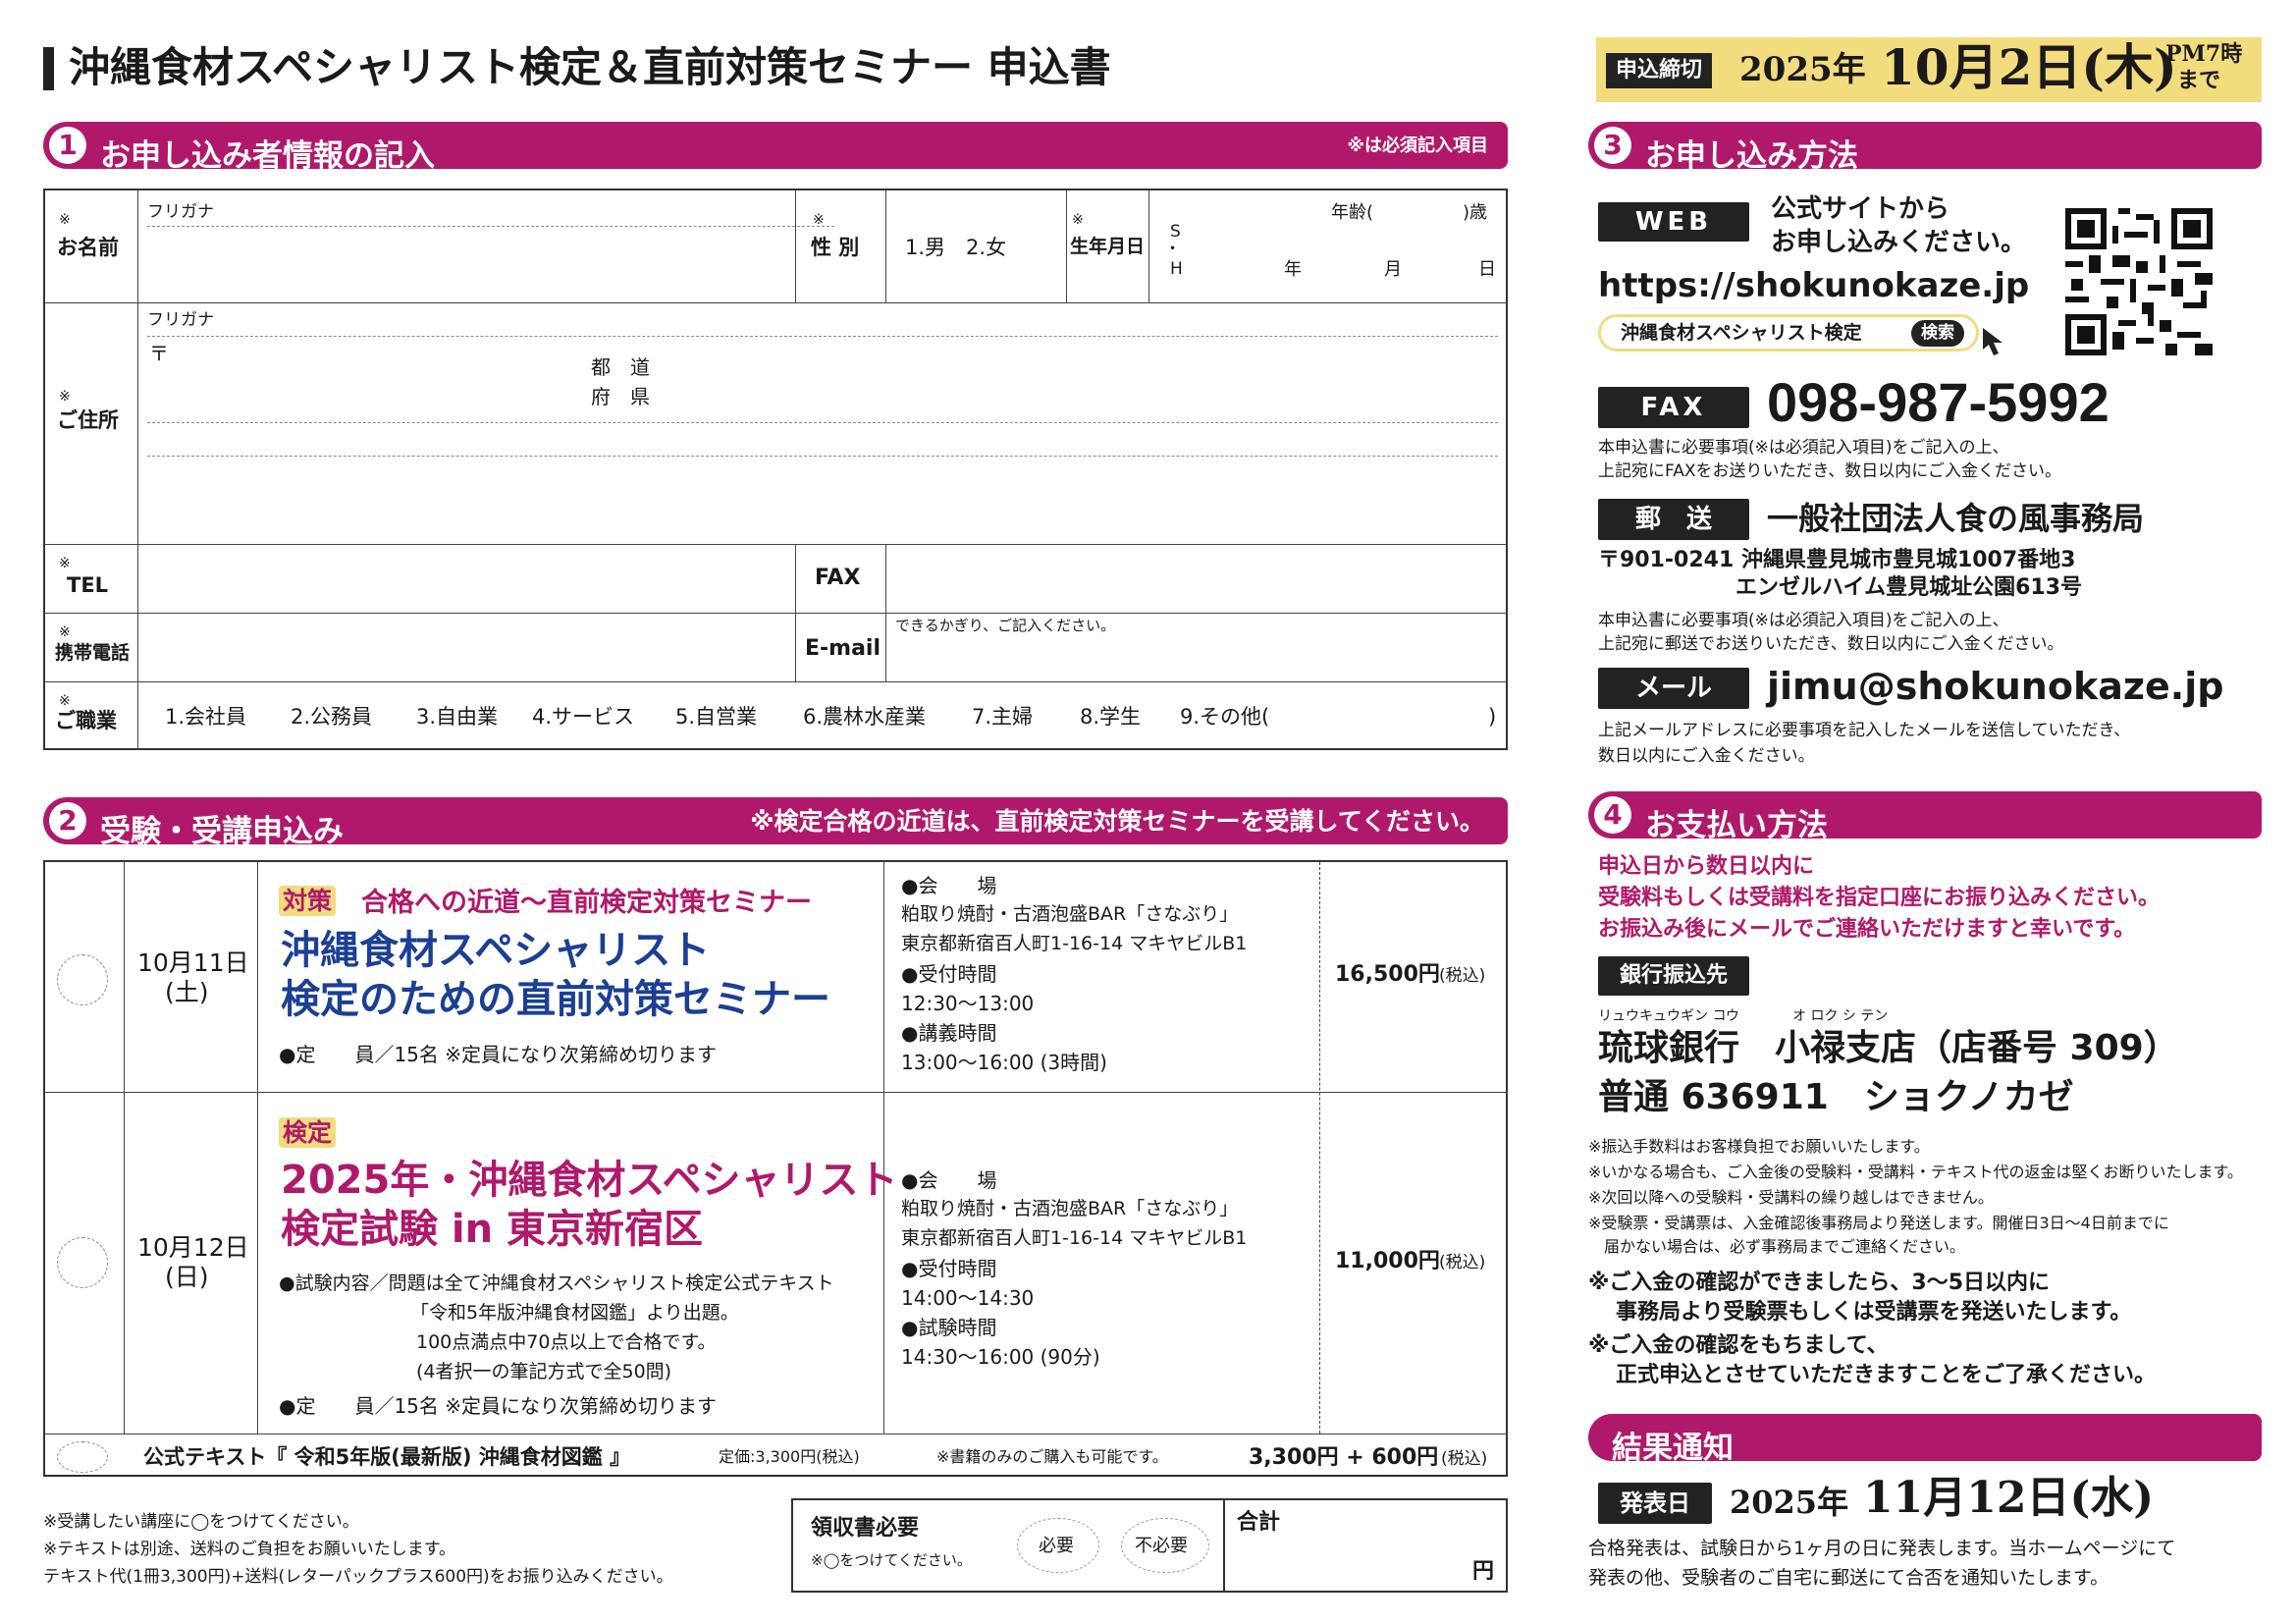 This screenshot has width=2296, height=1624. I want to click on job-option-9: 9.その他(, so click(1224, 717).